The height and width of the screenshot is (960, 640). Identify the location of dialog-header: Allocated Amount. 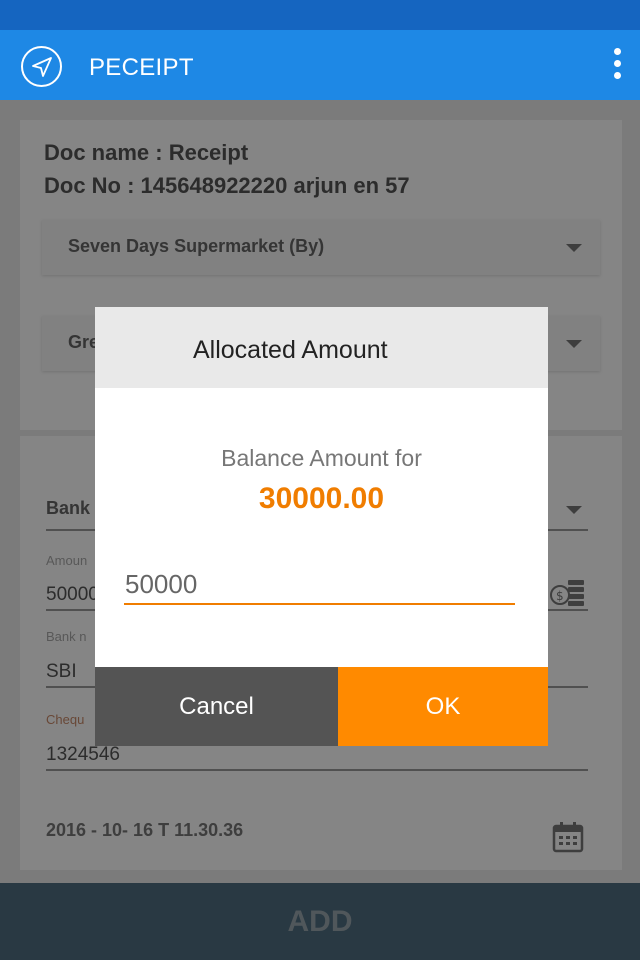
(321, 347).